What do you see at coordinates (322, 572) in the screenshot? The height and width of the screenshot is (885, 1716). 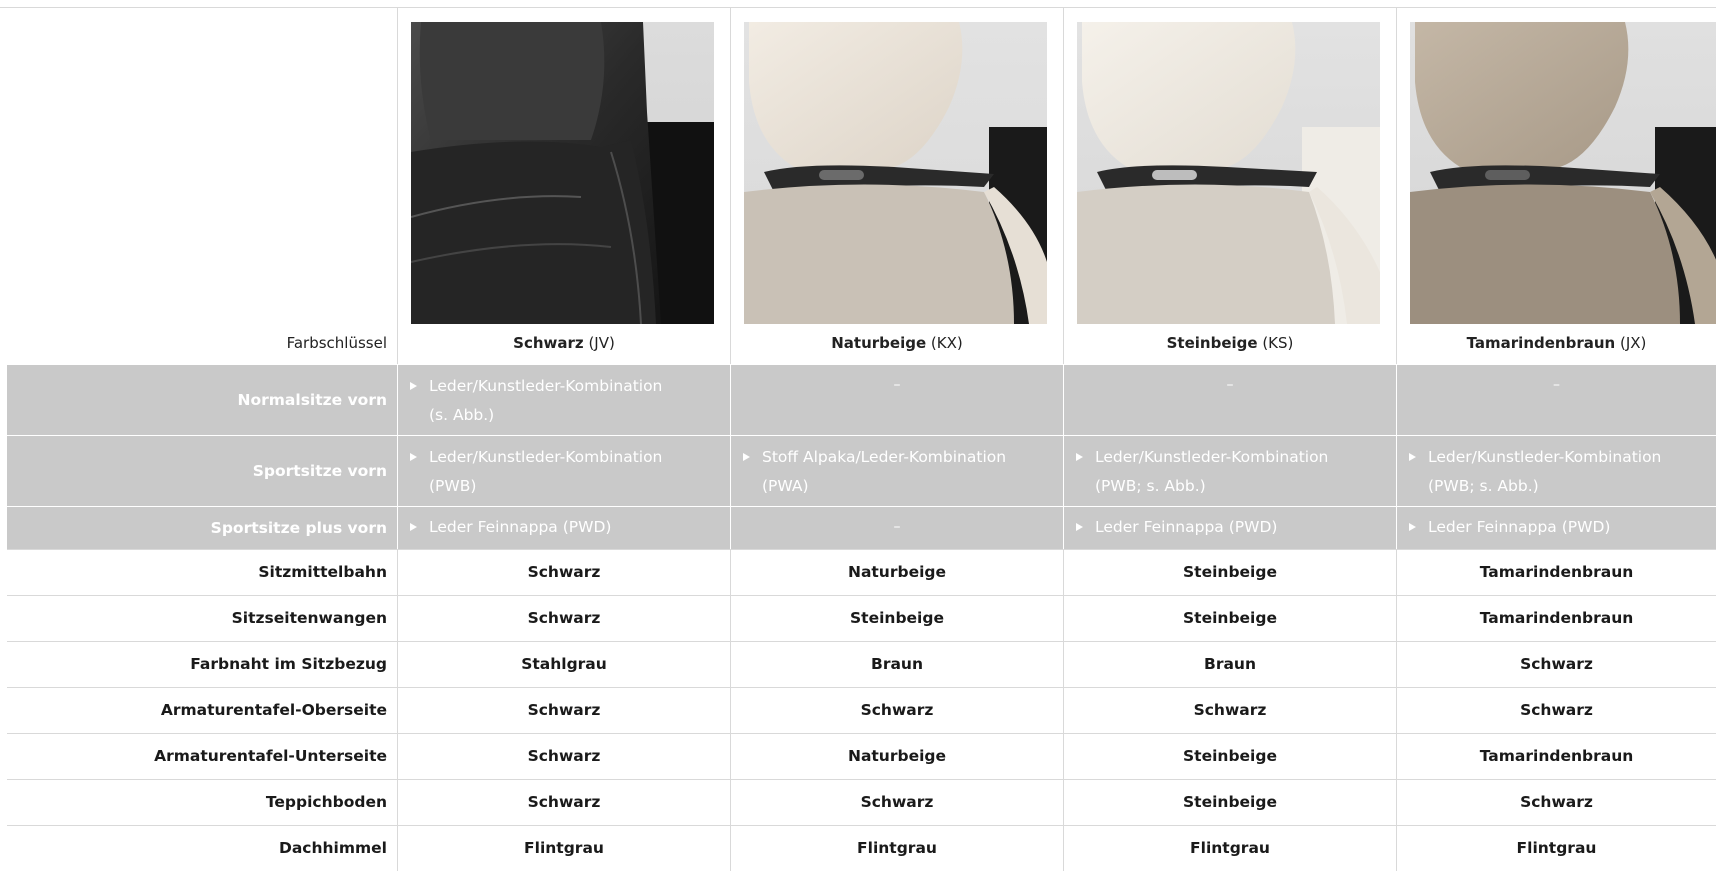 I see `row-label: Sitzmittelbahn` at bounding box center [322, 572].